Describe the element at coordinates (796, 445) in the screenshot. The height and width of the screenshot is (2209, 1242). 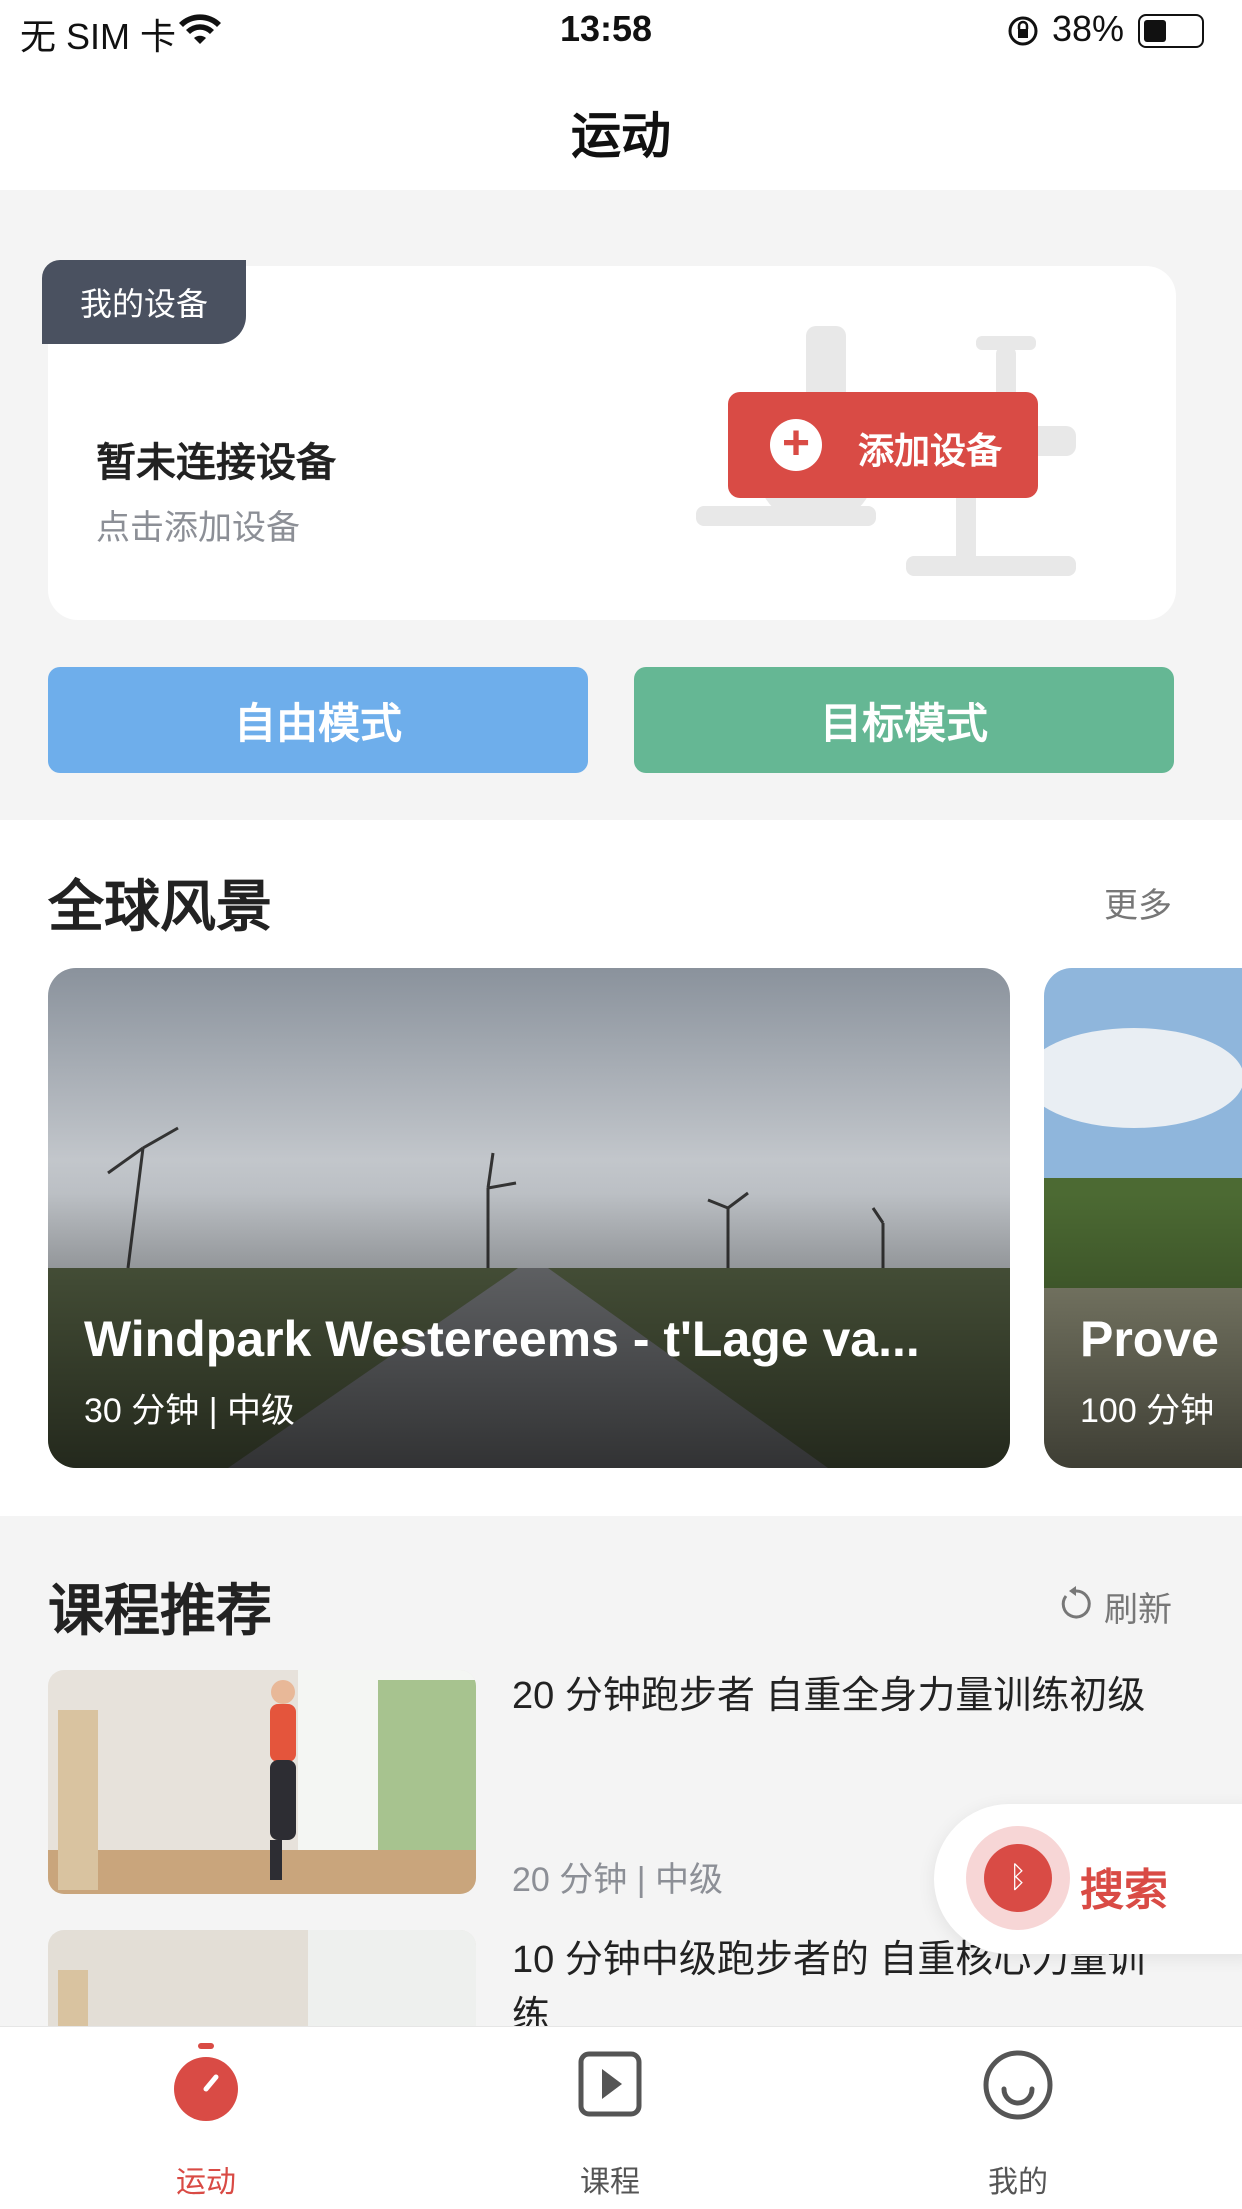
I see `plus-icon: +` at that location.